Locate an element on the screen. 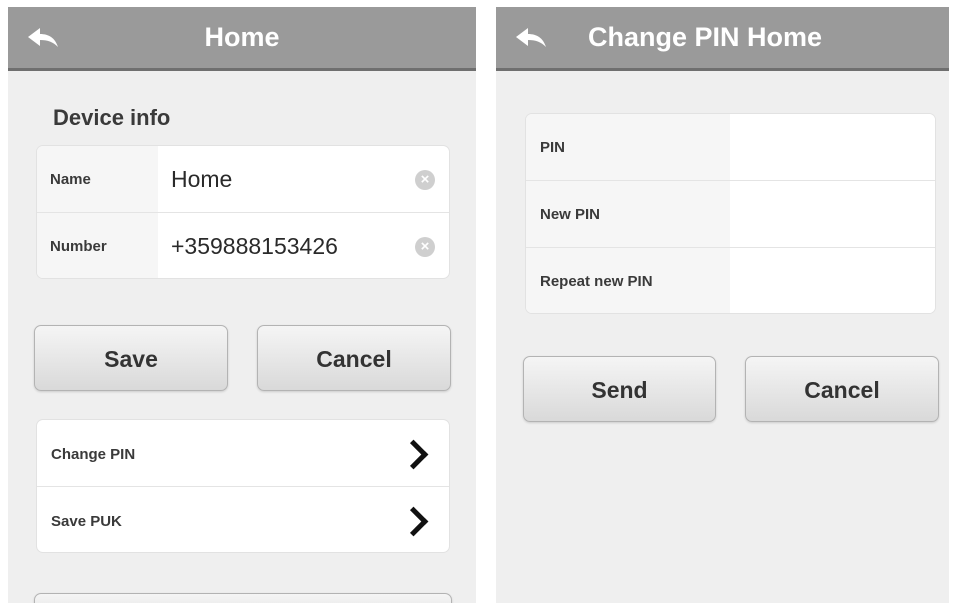 Image resolution: width=953 pixels, height=603 pixels. repeat-new-pin-row: Repeat new PIN is located at coordinates (730, 280).